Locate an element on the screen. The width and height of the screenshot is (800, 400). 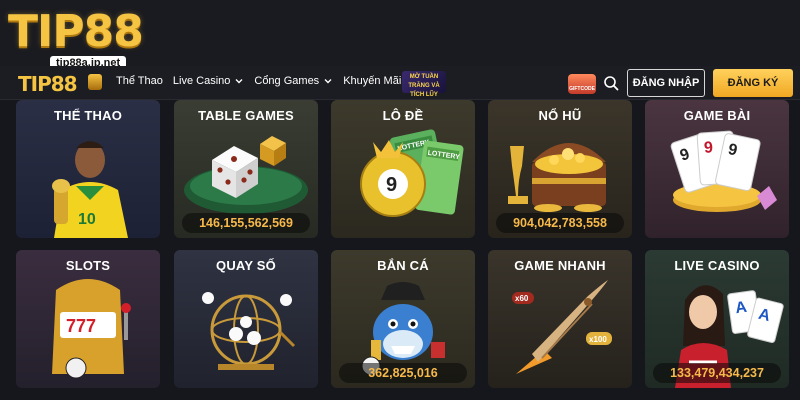
giftcode-icon: GIFTCODE is located at coordinates (582, 84).